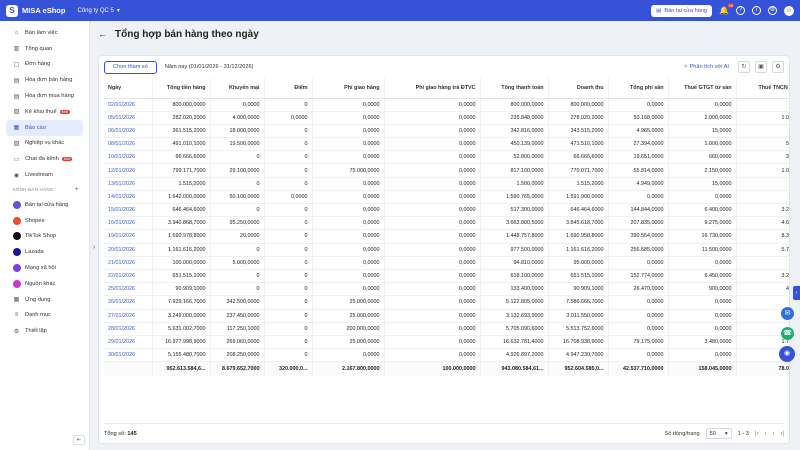  I want to click on settings-icon: ⚙, so click(778, 67).